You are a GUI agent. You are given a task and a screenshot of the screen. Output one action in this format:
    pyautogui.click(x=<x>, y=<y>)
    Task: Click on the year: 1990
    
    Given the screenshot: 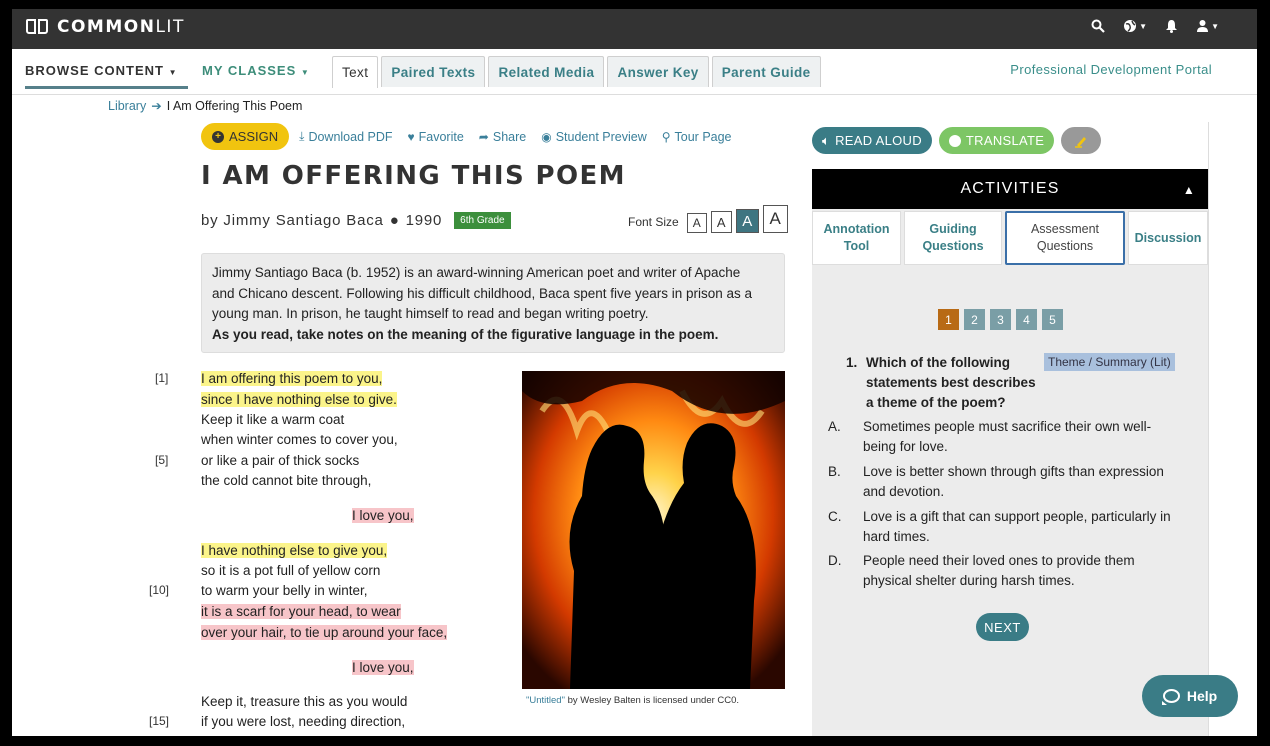 What is the action you would take?
    pyautogui.click(x=424, y=220)
    